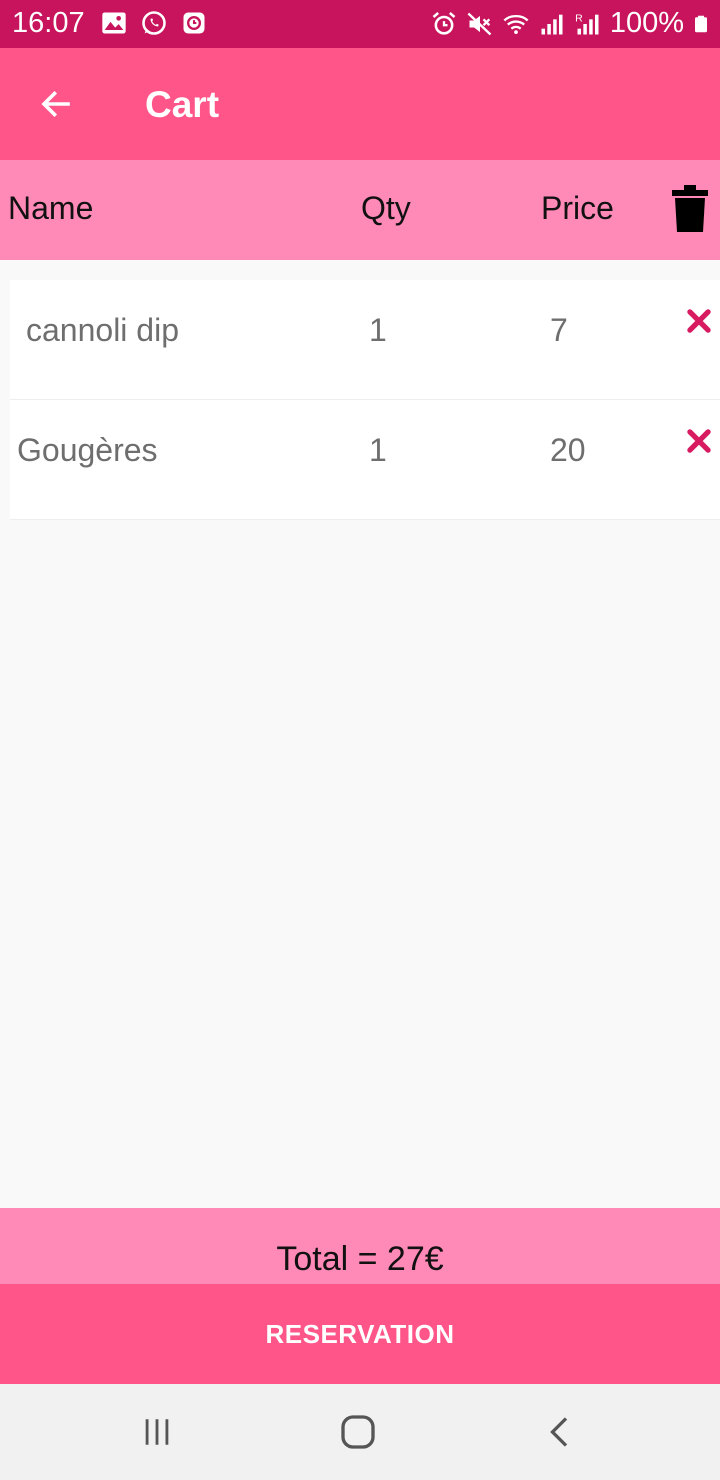  Describe the element at coordinates (360, 1334) in the screenshot. I see `reservation-button: RESERVATION` at that location.